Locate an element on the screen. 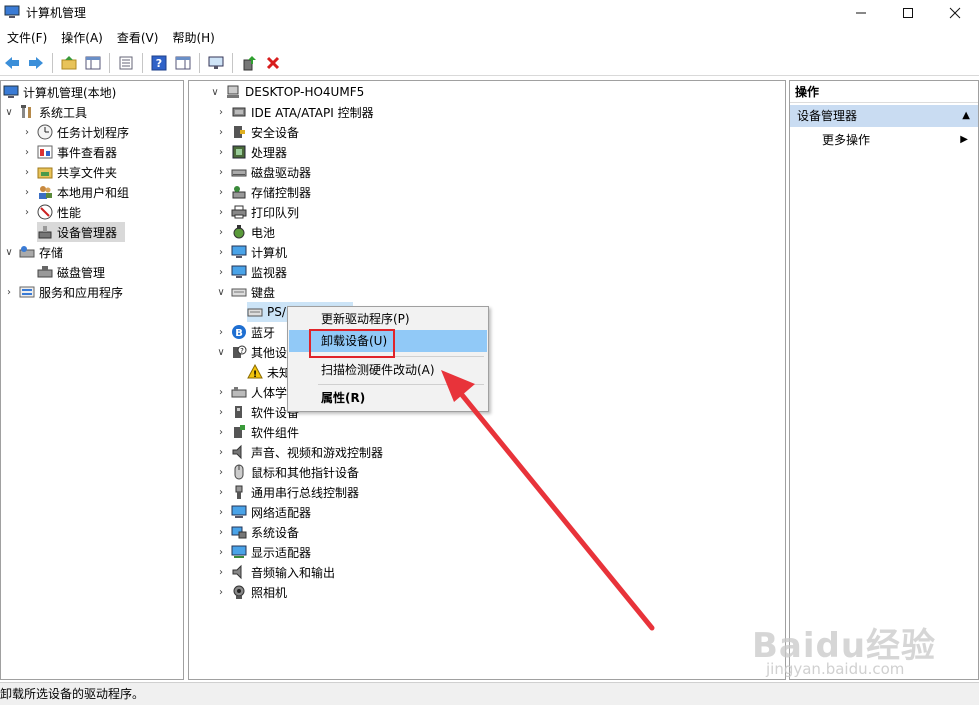  device-category: › 网络适配器 is located at coordinates (263, 512).